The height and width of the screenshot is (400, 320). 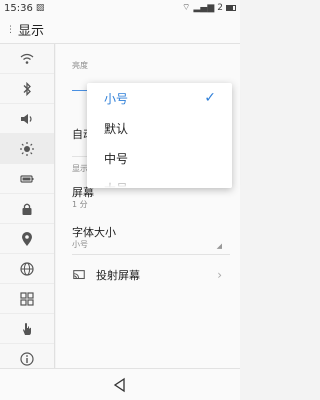 What do you see at coordinates (116, 158) in the screenshot?
I see `font-size-option-label: 中号` at bounding box center [116, 158].